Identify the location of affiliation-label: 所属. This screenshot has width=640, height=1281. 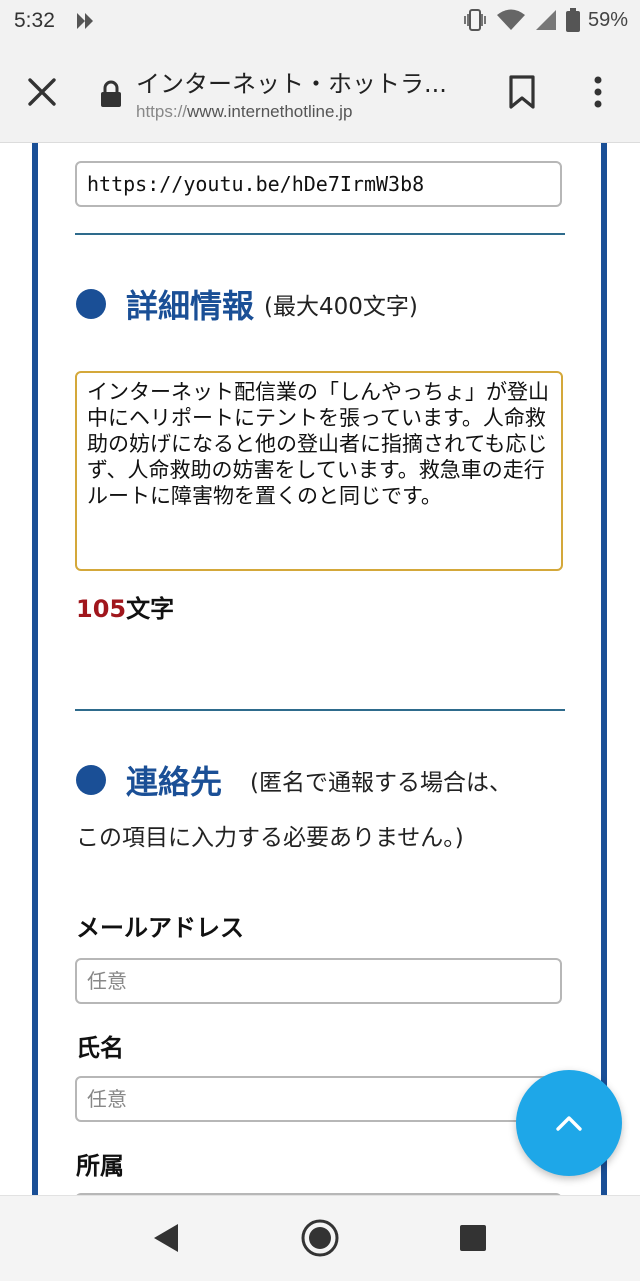
(100, 1166).